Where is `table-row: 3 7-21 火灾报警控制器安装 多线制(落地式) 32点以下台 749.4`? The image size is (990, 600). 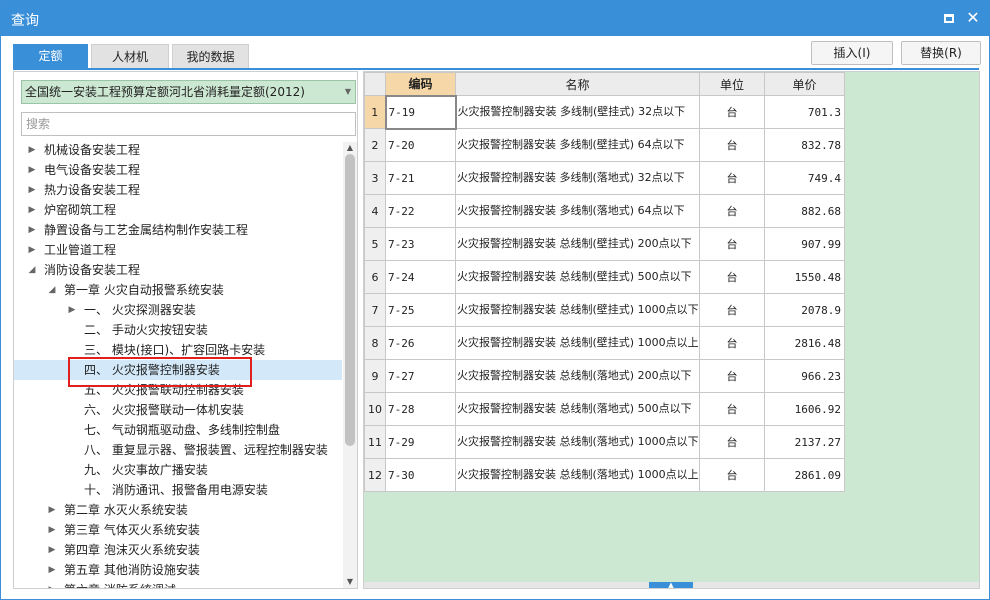 table-row: 3 7-21 火灾报警控制器安装 多线制(落地式) 32点以下台 749.4 is located at coordinates (604, 178).